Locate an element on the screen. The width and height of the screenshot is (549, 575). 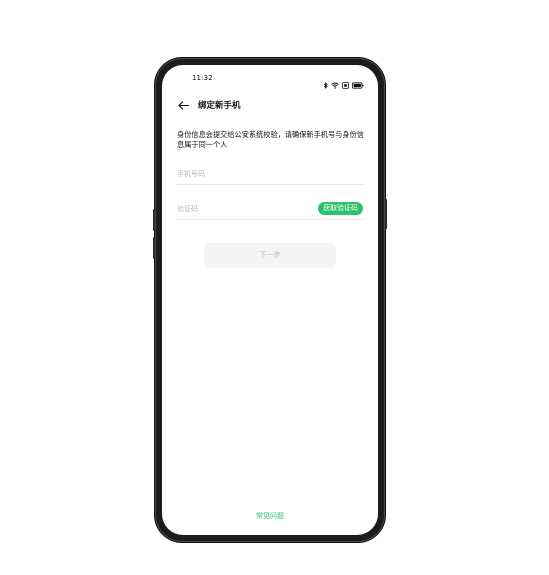
phone-field is located at coordinates (270, 175).